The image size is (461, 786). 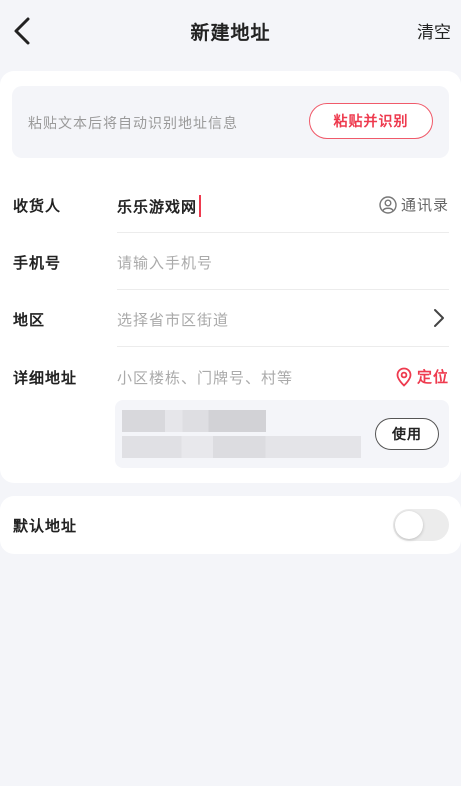 What do you see at coordinates (45, 378) in the screenshot?
I see `detail-address-label: 详细地址` at bounding box center [45, 378].